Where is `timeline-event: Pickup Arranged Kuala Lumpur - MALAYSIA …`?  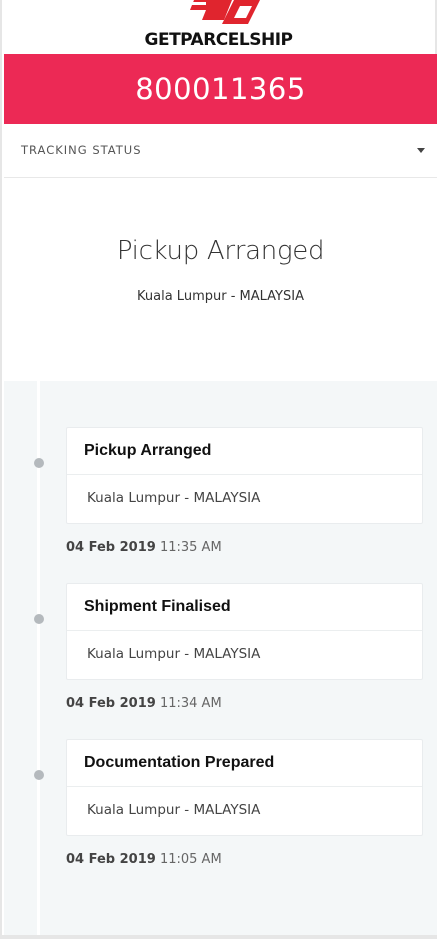
timeline-event: Pickup Arranged Kuala Lumpur - MALAYSIA … is located at coordinates (220, 497).